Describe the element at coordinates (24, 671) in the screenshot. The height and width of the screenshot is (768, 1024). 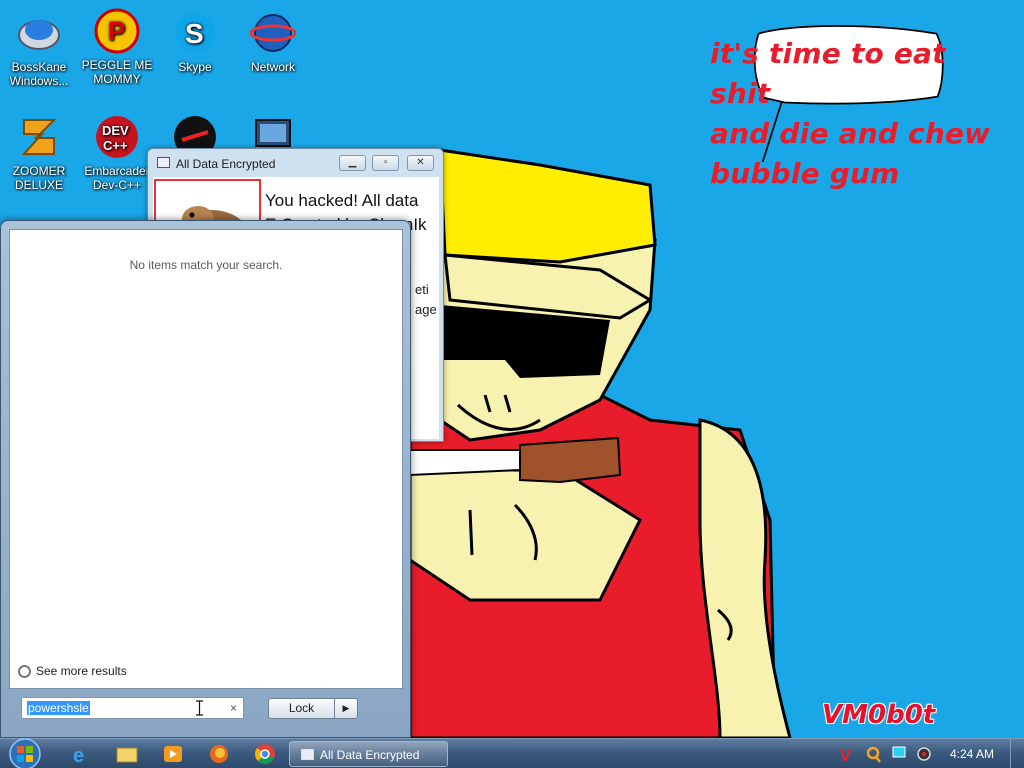
I see `search-icon` at that location.